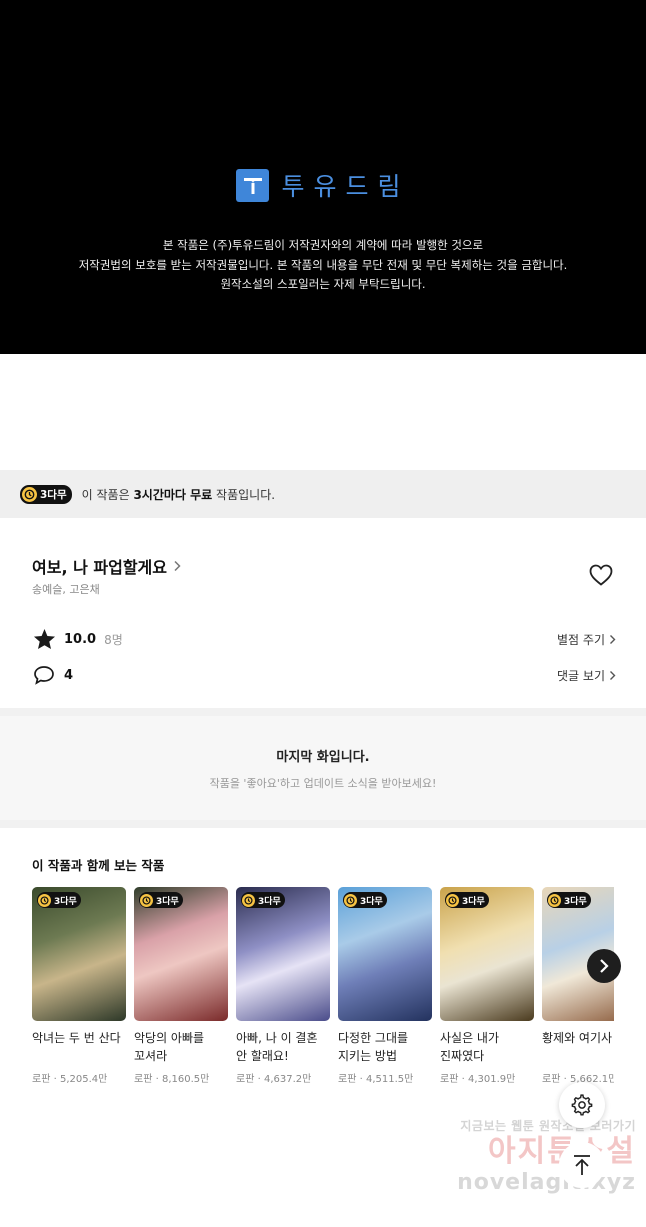 This screenshot has height=1227, width=646. I want to click on brand: 투유드림, so click(323, 185).